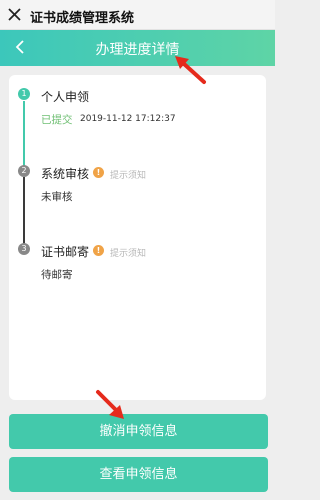  What do you see at coordinates (24, 94) in the screenshot?
I see `step-1-number: 1` at bounding box center [24, 94].